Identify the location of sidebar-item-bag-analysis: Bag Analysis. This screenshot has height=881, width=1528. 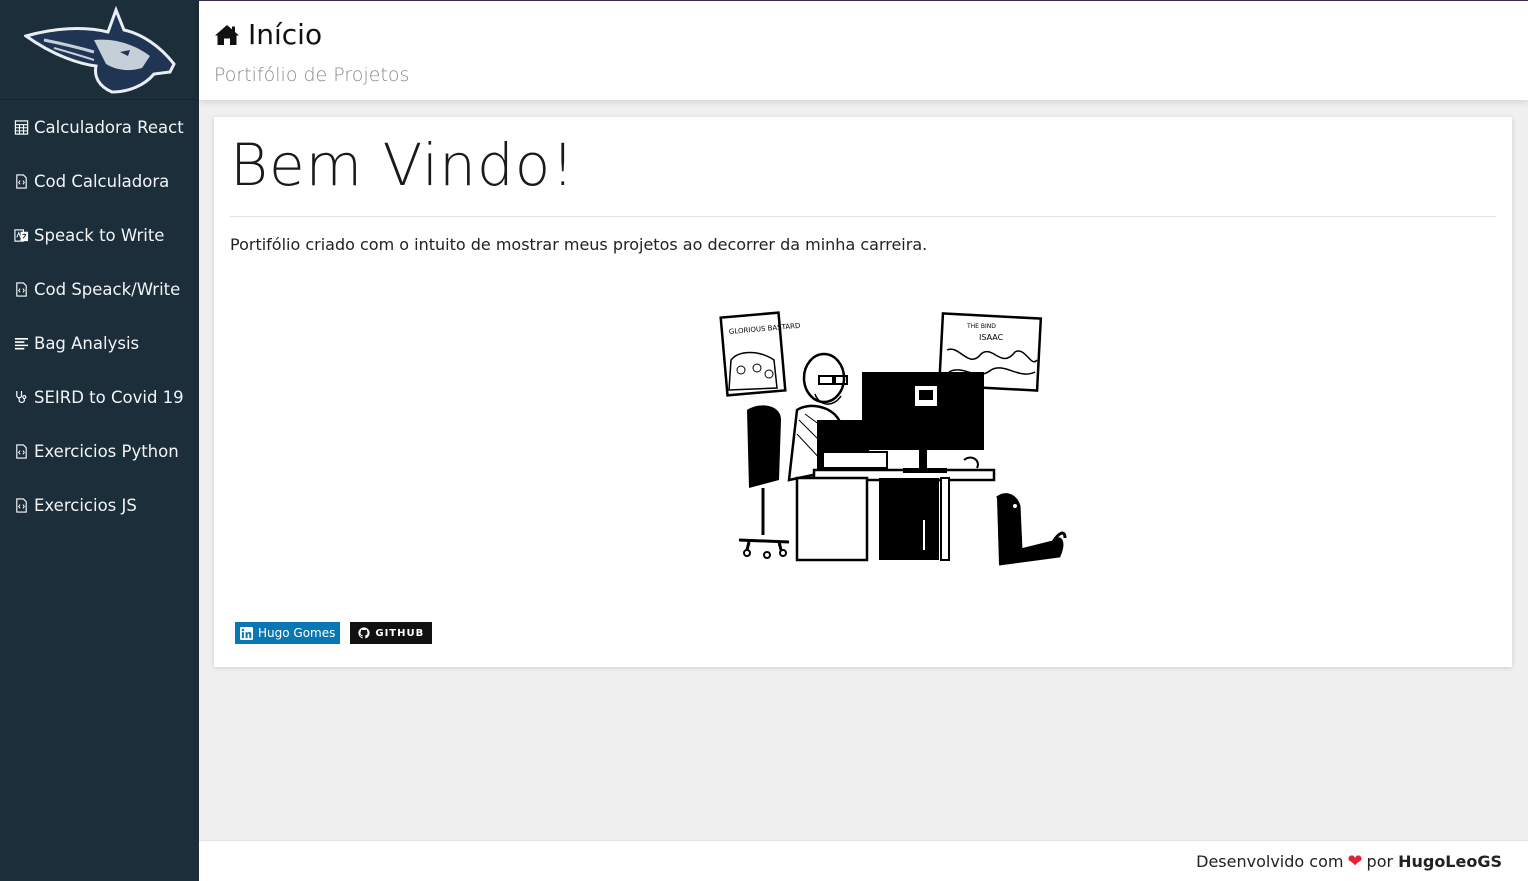
(99, 343).